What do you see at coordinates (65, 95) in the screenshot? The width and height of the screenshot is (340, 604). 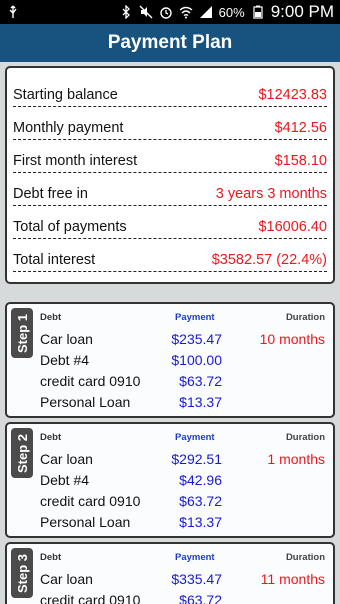 I see `summary-label: Starting balance` at bounding box center [65, 95].